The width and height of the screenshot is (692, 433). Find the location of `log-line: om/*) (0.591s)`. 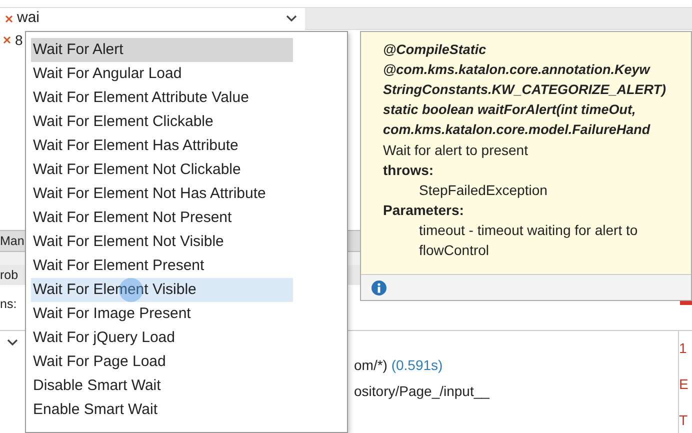

log-line: om/*) (0.591s) is located at coordinates (398, 365).